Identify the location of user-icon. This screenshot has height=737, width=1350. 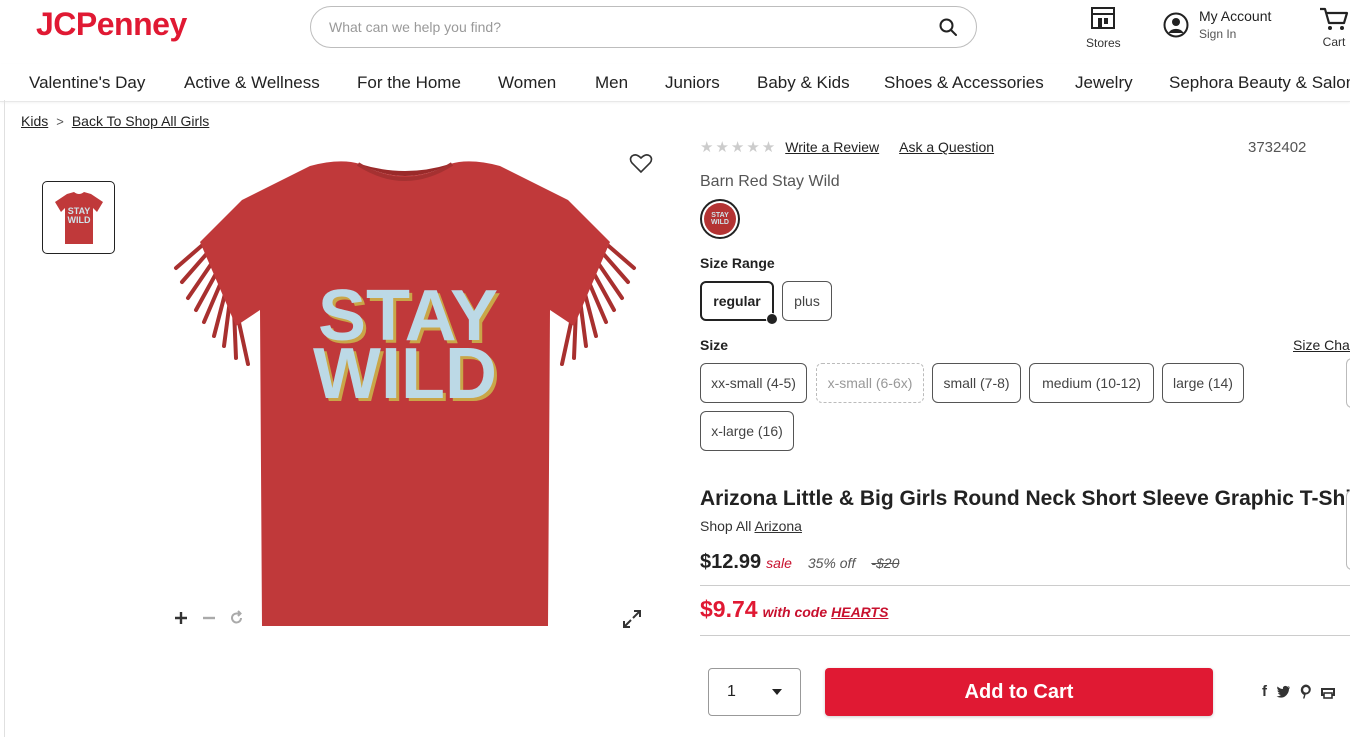
(1176, 24).